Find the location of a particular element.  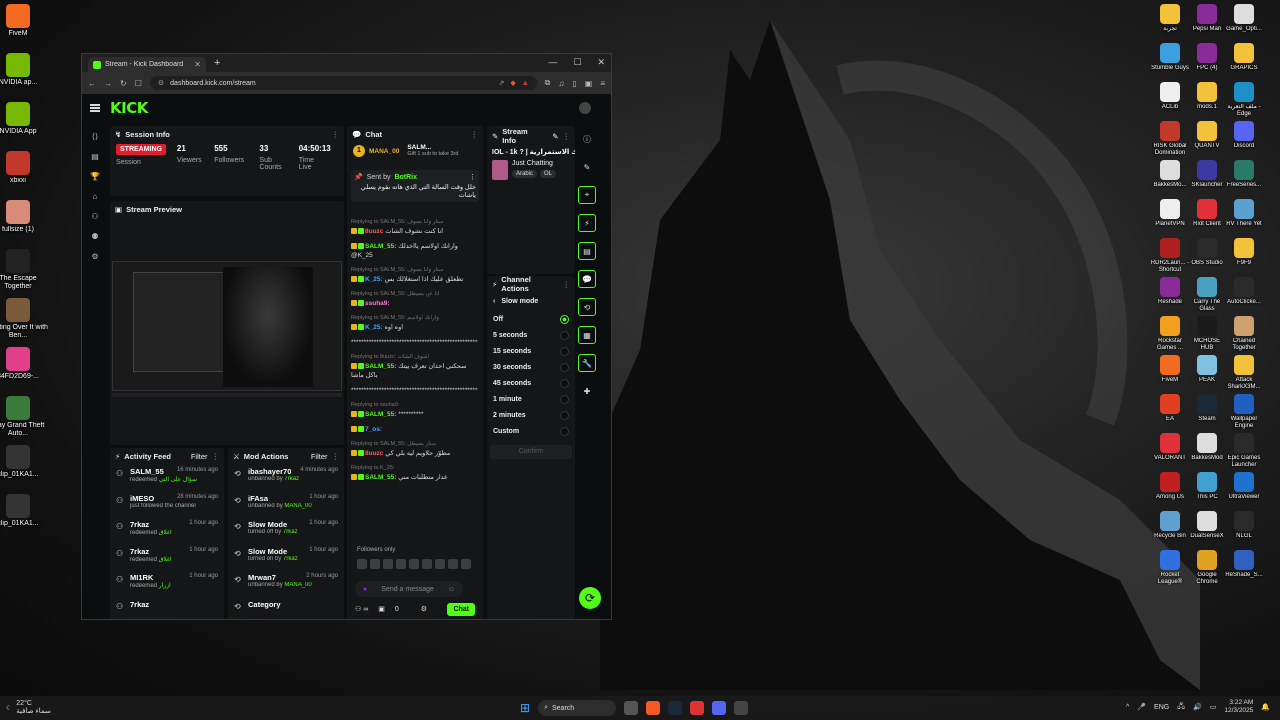

slow-mode-option: 30 seconds is located at coordinates (531, 367).